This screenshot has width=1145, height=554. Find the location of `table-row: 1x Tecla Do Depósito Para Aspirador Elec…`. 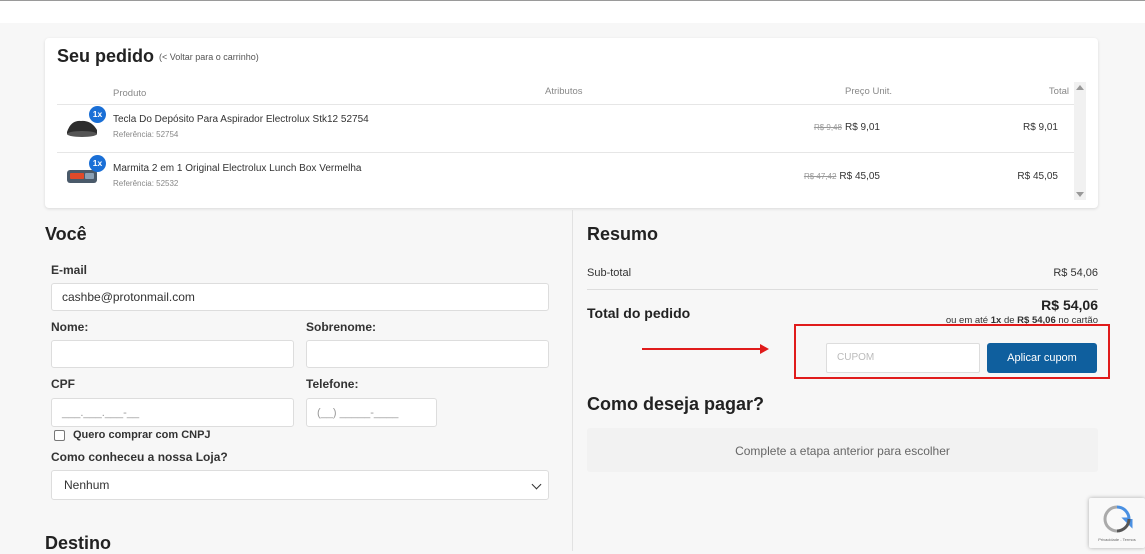

table-row: 1x Tecla Do Depósito Para Aspirador Elec… is located at coordinates (565, 128).